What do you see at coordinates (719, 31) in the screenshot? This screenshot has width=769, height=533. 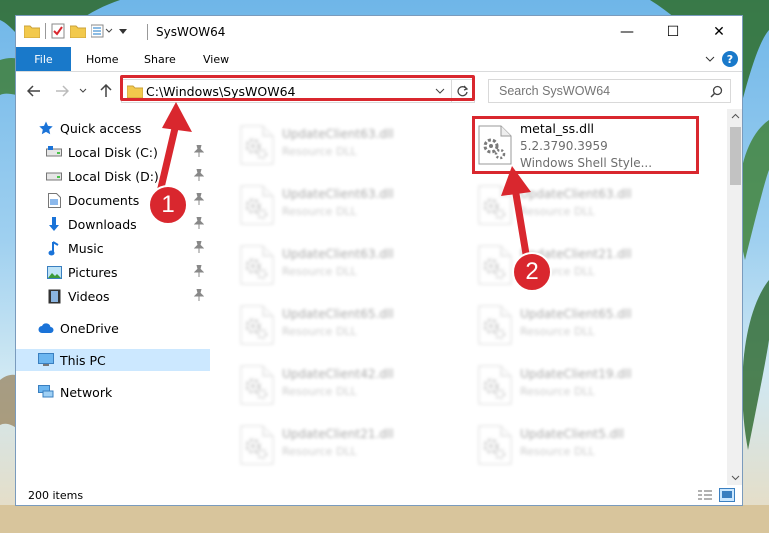 I see `close-button: ✕` at bounding box center [719, 31].